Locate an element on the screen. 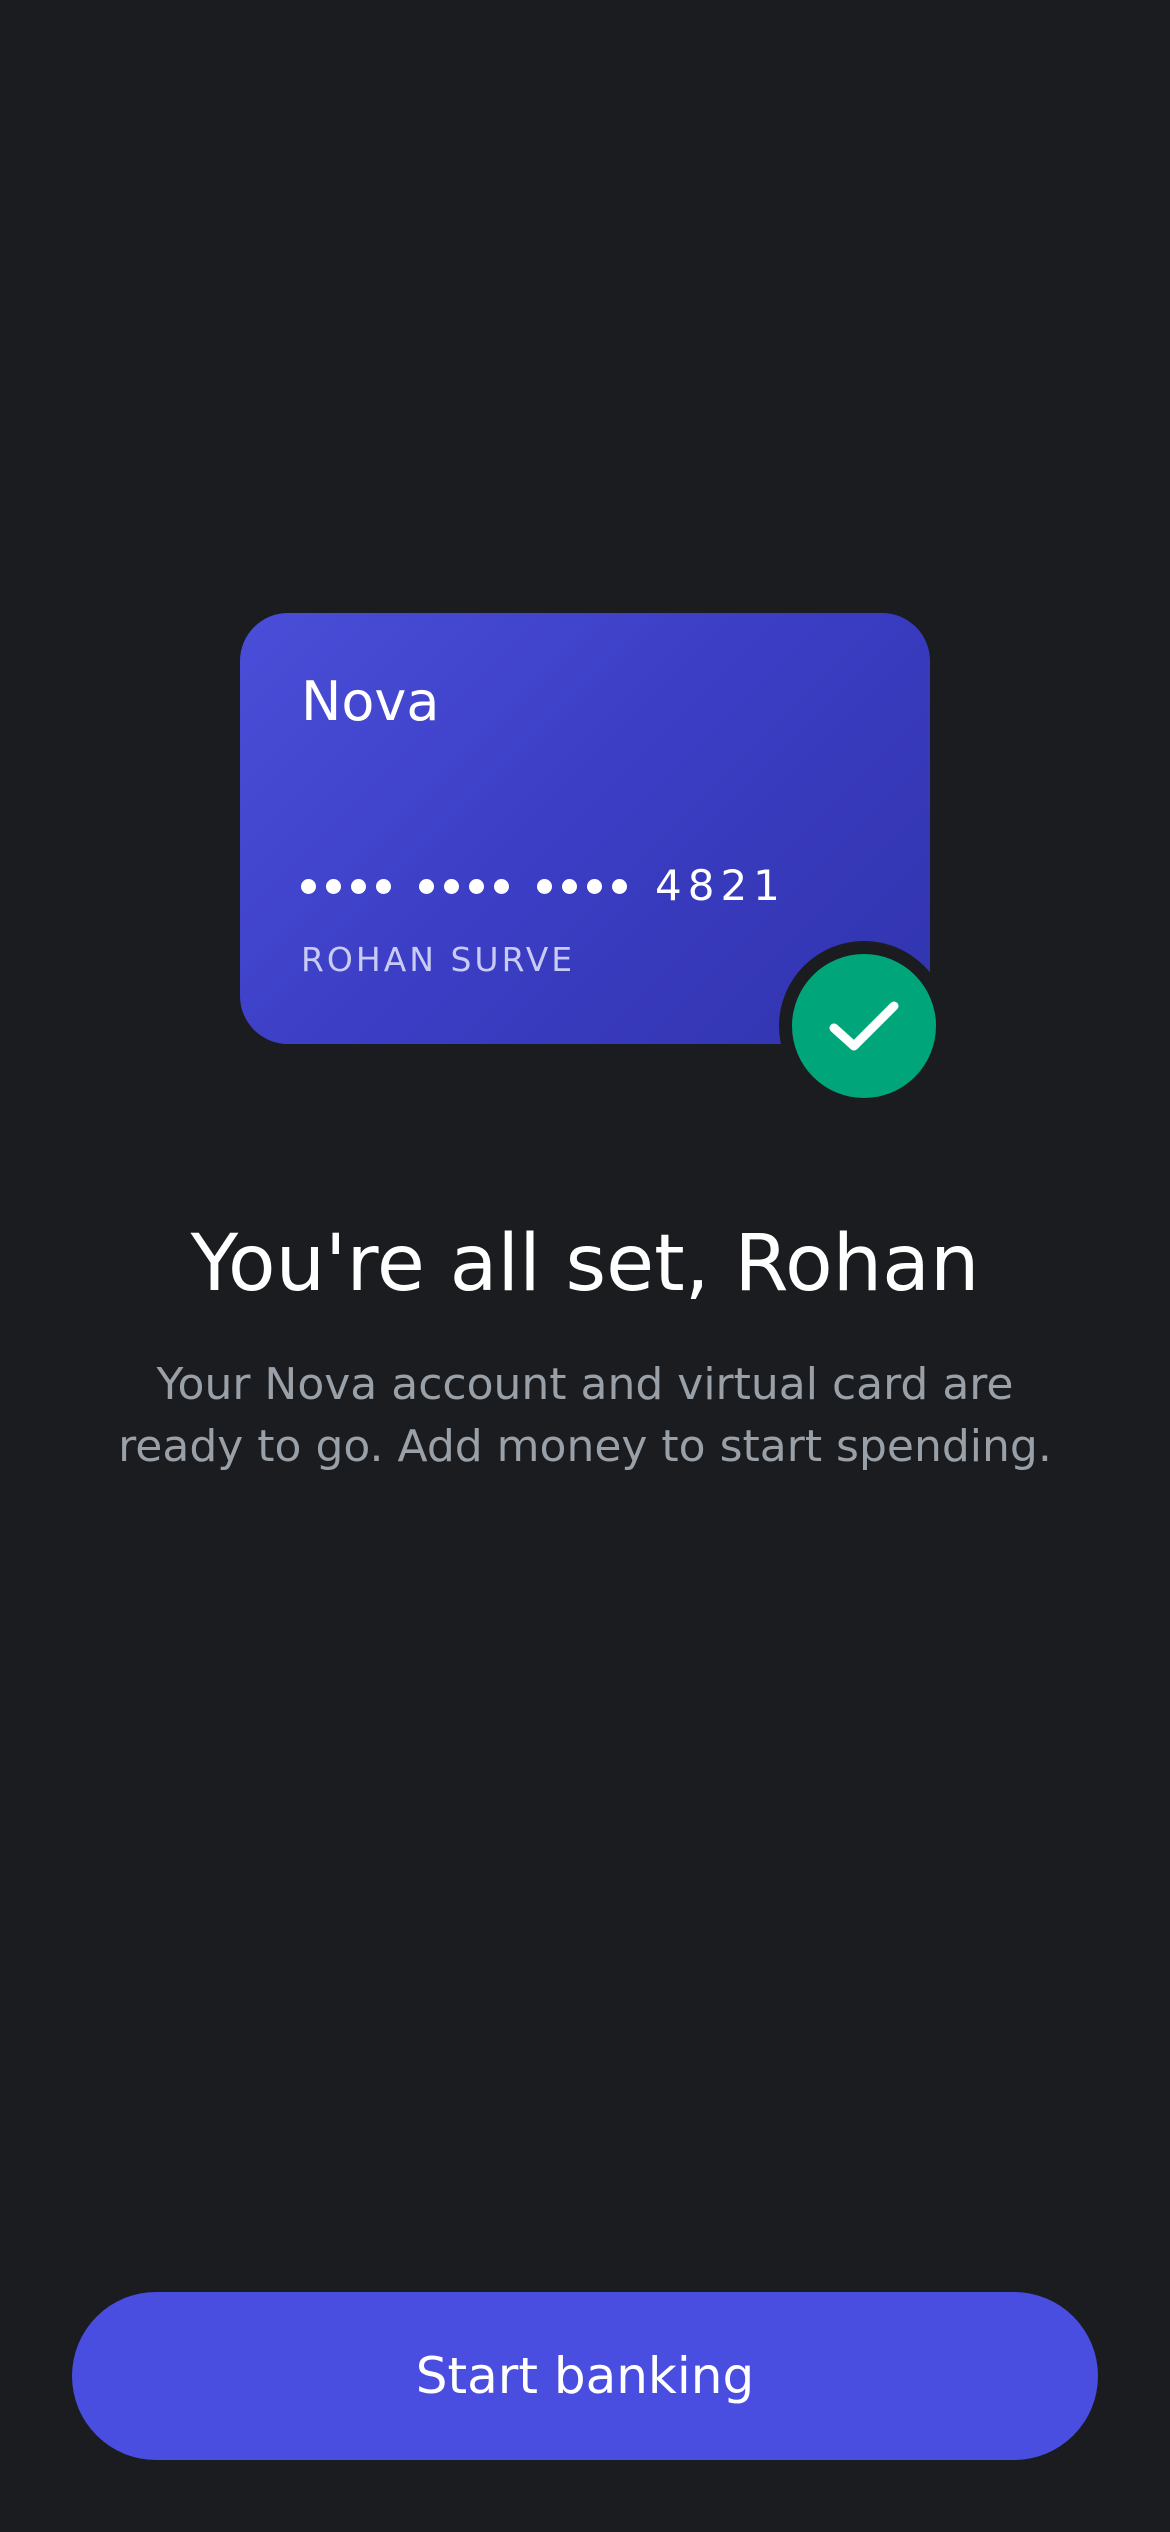 This screenshot has width=1170, height=2532. start-banking-button: Start banking is located at coordinates (585, 2376).